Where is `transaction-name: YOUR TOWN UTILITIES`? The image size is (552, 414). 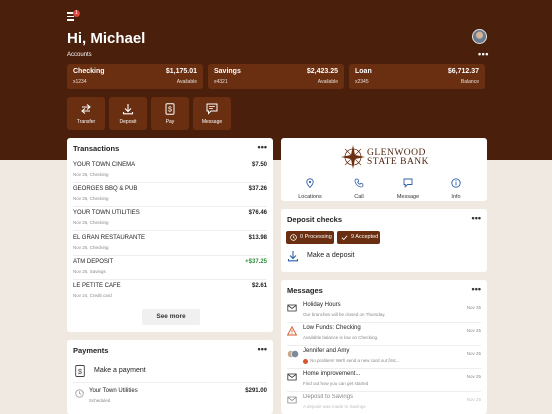
transaction-name: YOUR TOWN UTILITIES is located at coordinates (106, 213).